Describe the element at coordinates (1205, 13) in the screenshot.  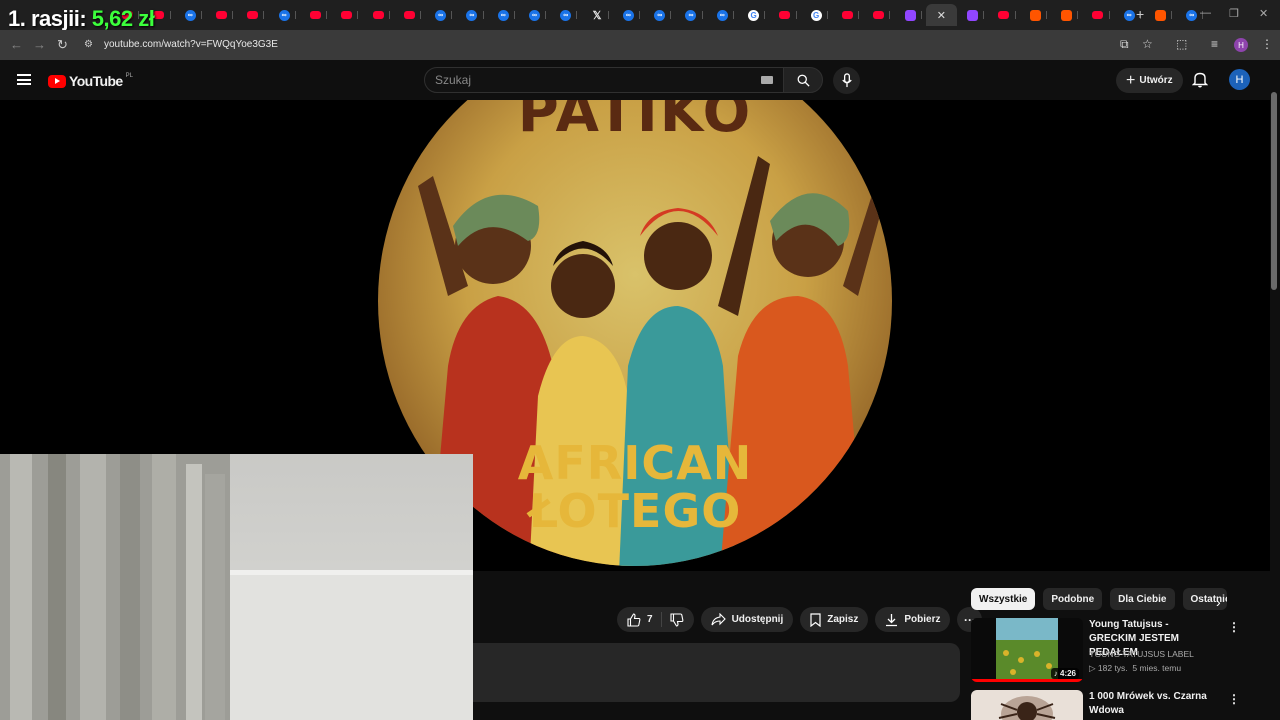
I see `minimize-button: —` at that location.